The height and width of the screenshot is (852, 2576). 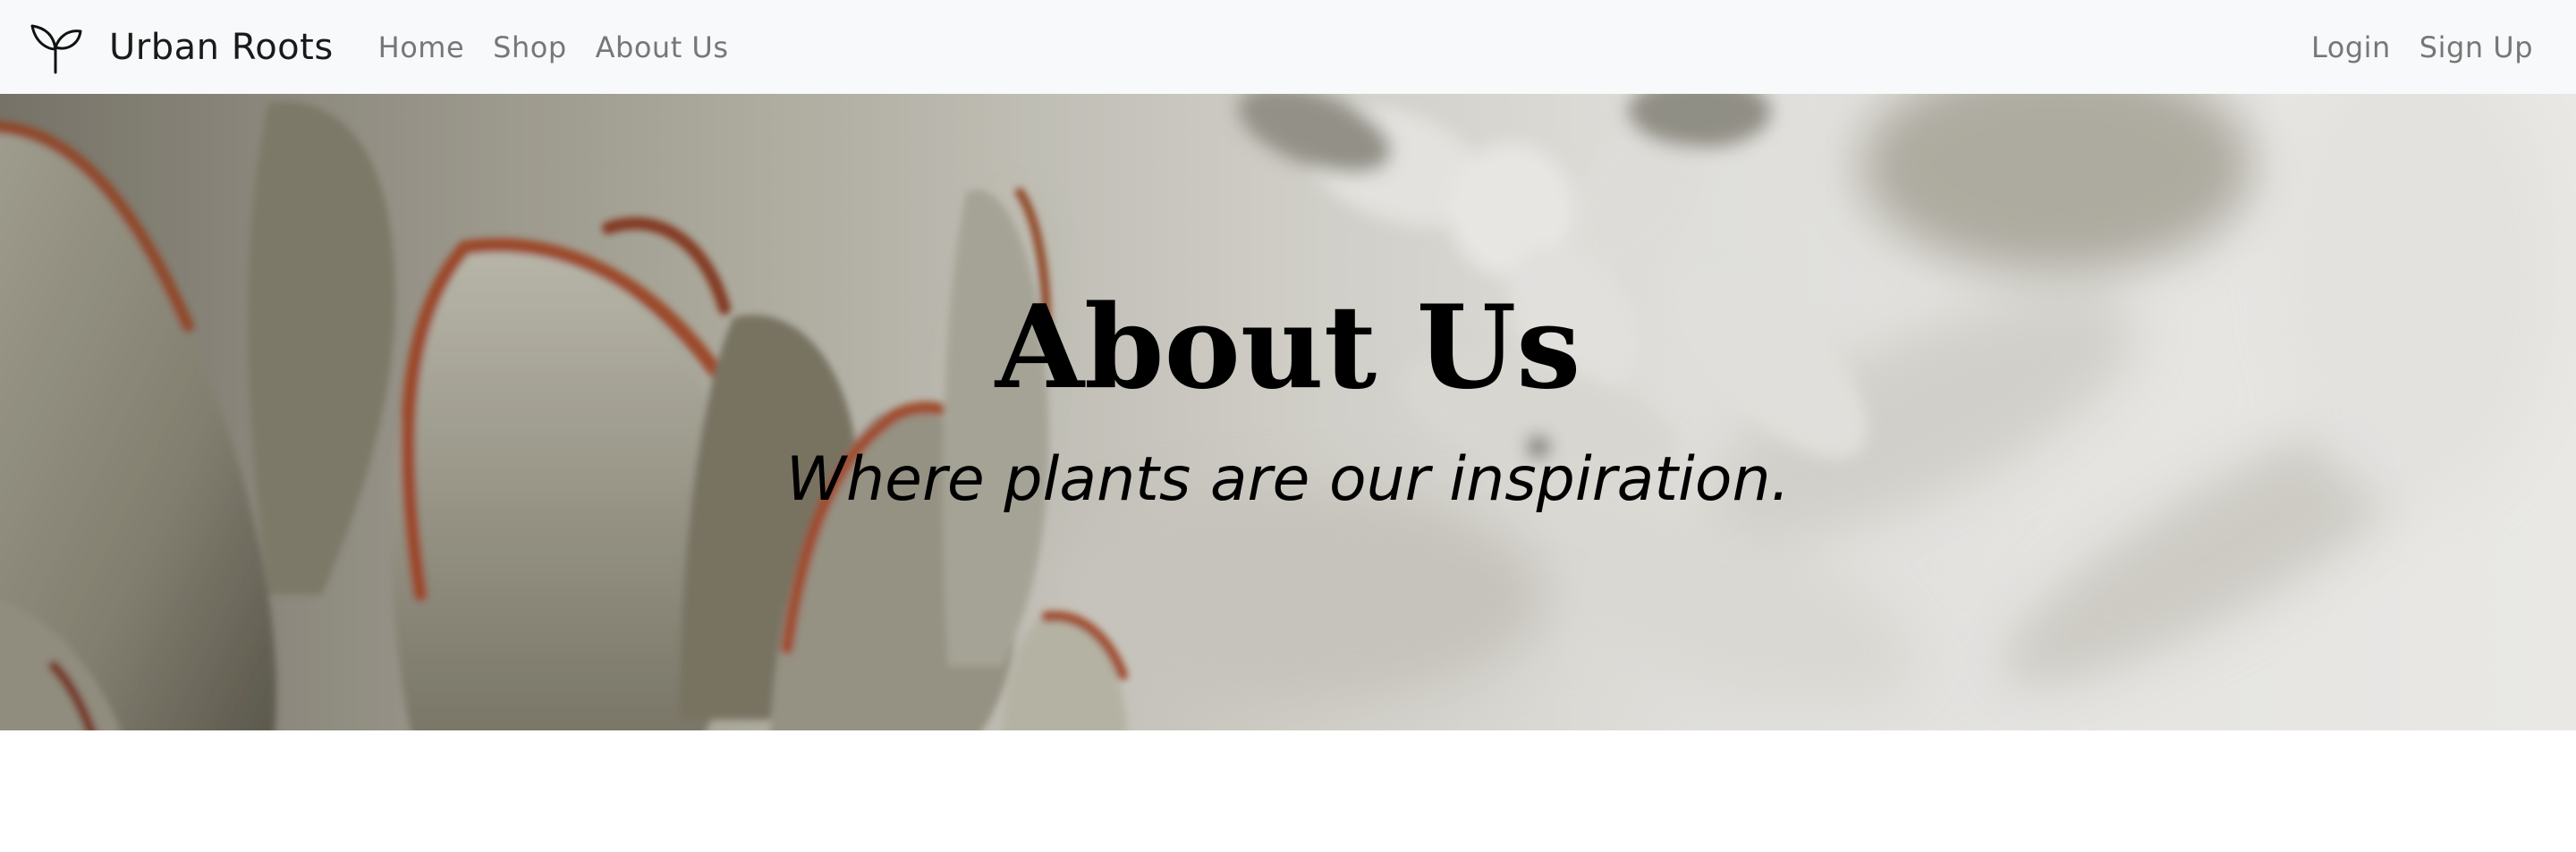 What do you see at coordinates (1288, 480) in the screenshot?
I see `hero-subtitle: Where plants are our inspiration.` at bounding box center [1288, 480].